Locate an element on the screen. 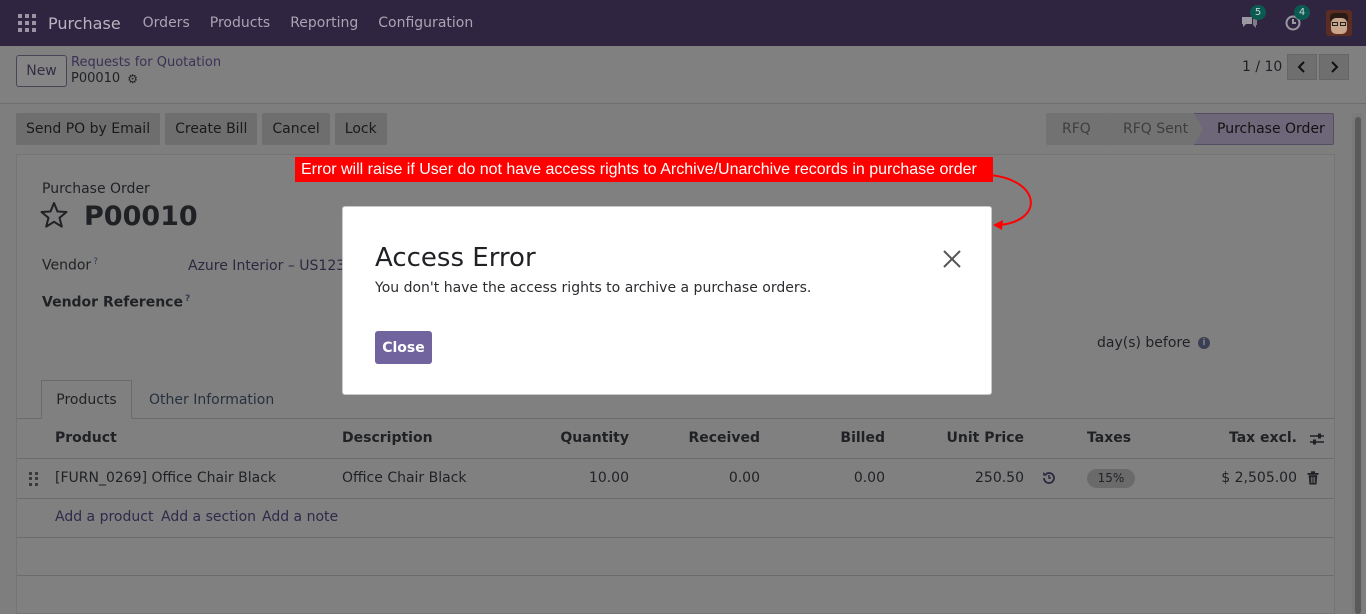  col-billed: Billed is located at coordinates (851, 438).